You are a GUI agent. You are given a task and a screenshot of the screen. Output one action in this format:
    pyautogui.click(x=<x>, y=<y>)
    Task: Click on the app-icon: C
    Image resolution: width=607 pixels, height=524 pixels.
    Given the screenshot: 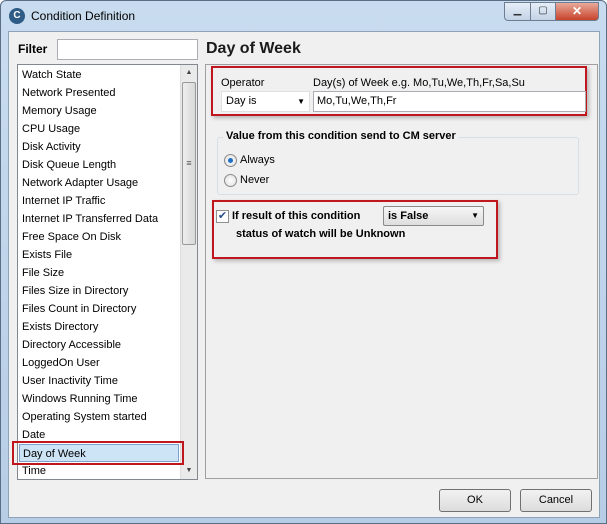 What is the action you would take?
    pyautogui.click(x=17, y=16)
    